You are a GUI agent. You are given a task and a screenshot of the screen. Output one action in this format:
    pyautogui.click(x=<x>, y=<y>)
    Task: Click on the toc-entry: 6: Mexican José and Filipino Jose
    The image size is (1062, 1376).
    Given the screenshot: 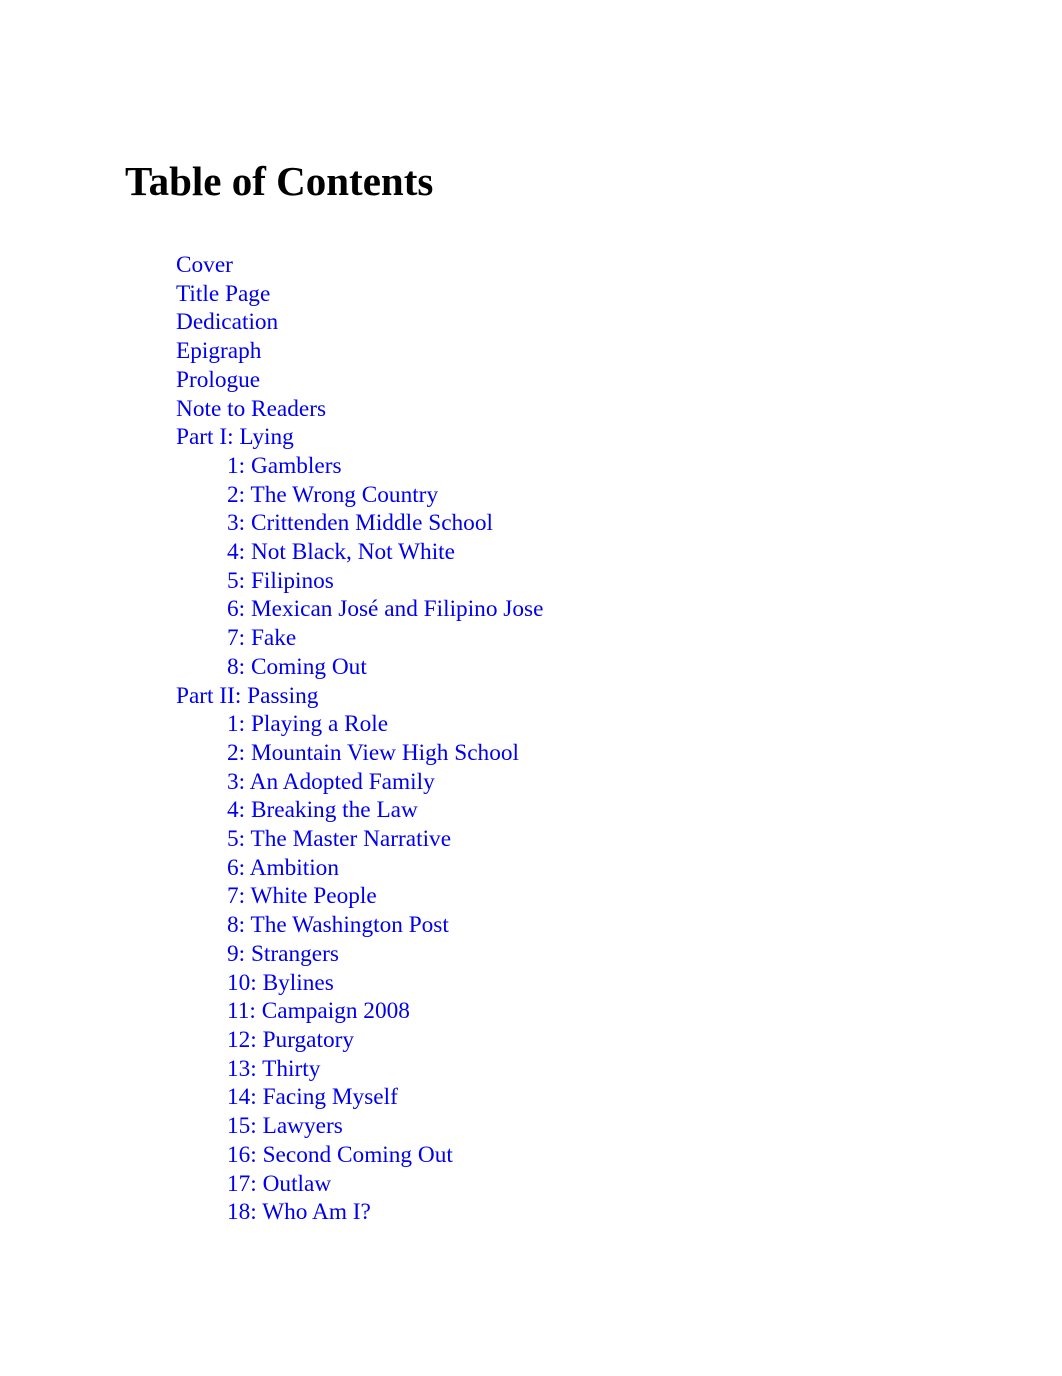 What is the action you would take?
    pyautogui.click(x=576, y=609)
    